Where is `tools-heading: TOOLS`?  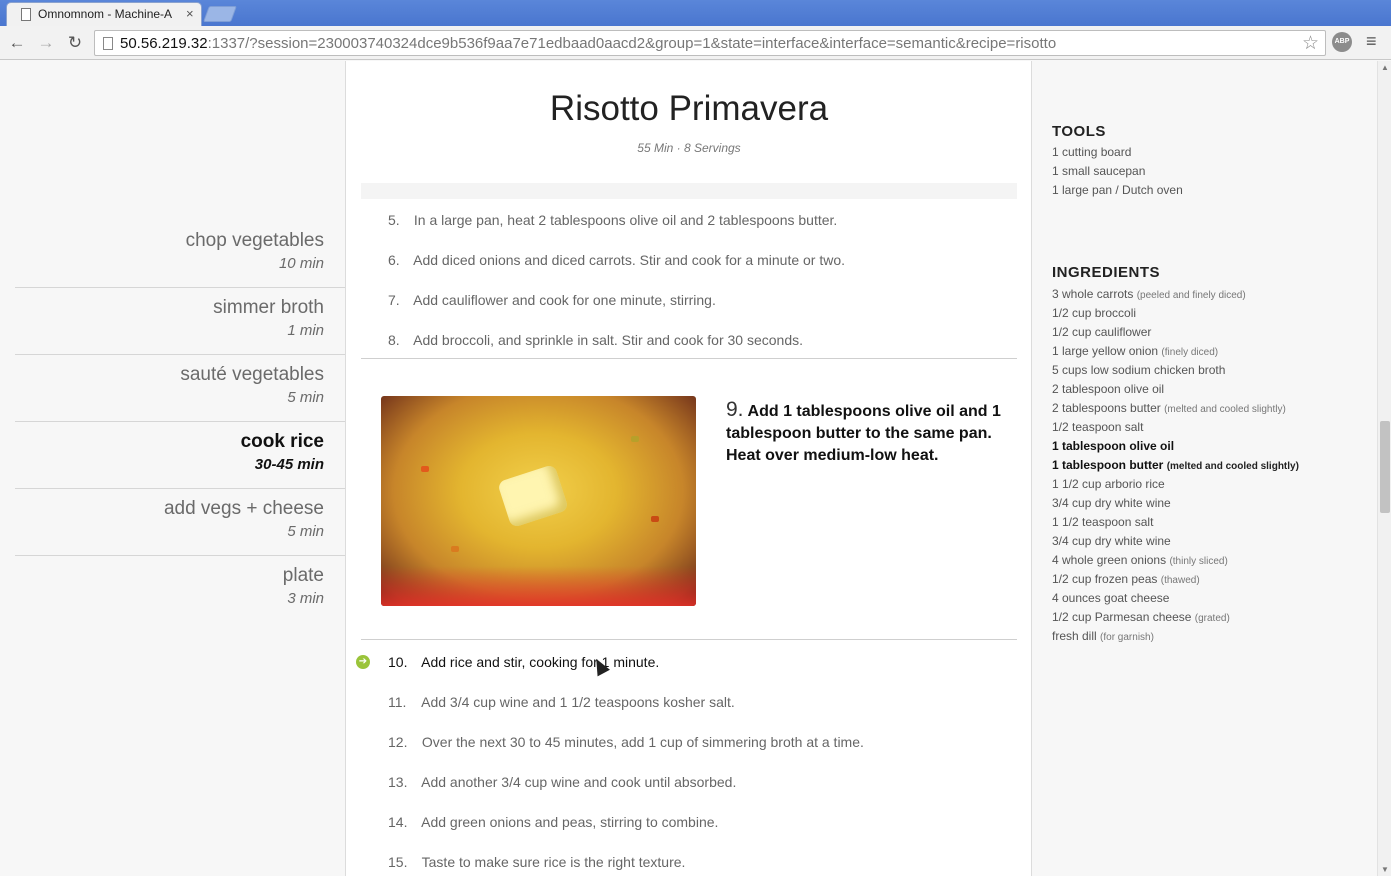
tools-heading: TOOLS is located at coordinates (1079, 131).